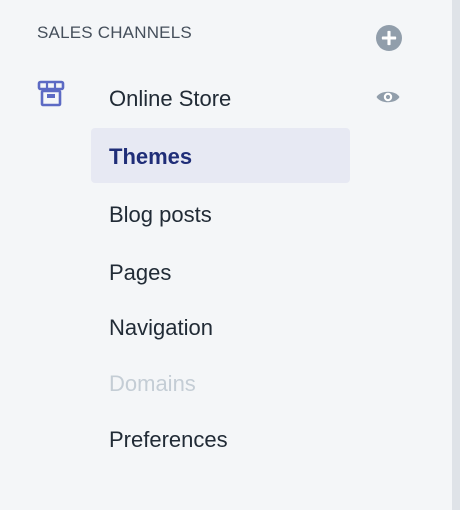  I want to click on sales-channels-header: SALES CHANNELS, so click(226, 32).